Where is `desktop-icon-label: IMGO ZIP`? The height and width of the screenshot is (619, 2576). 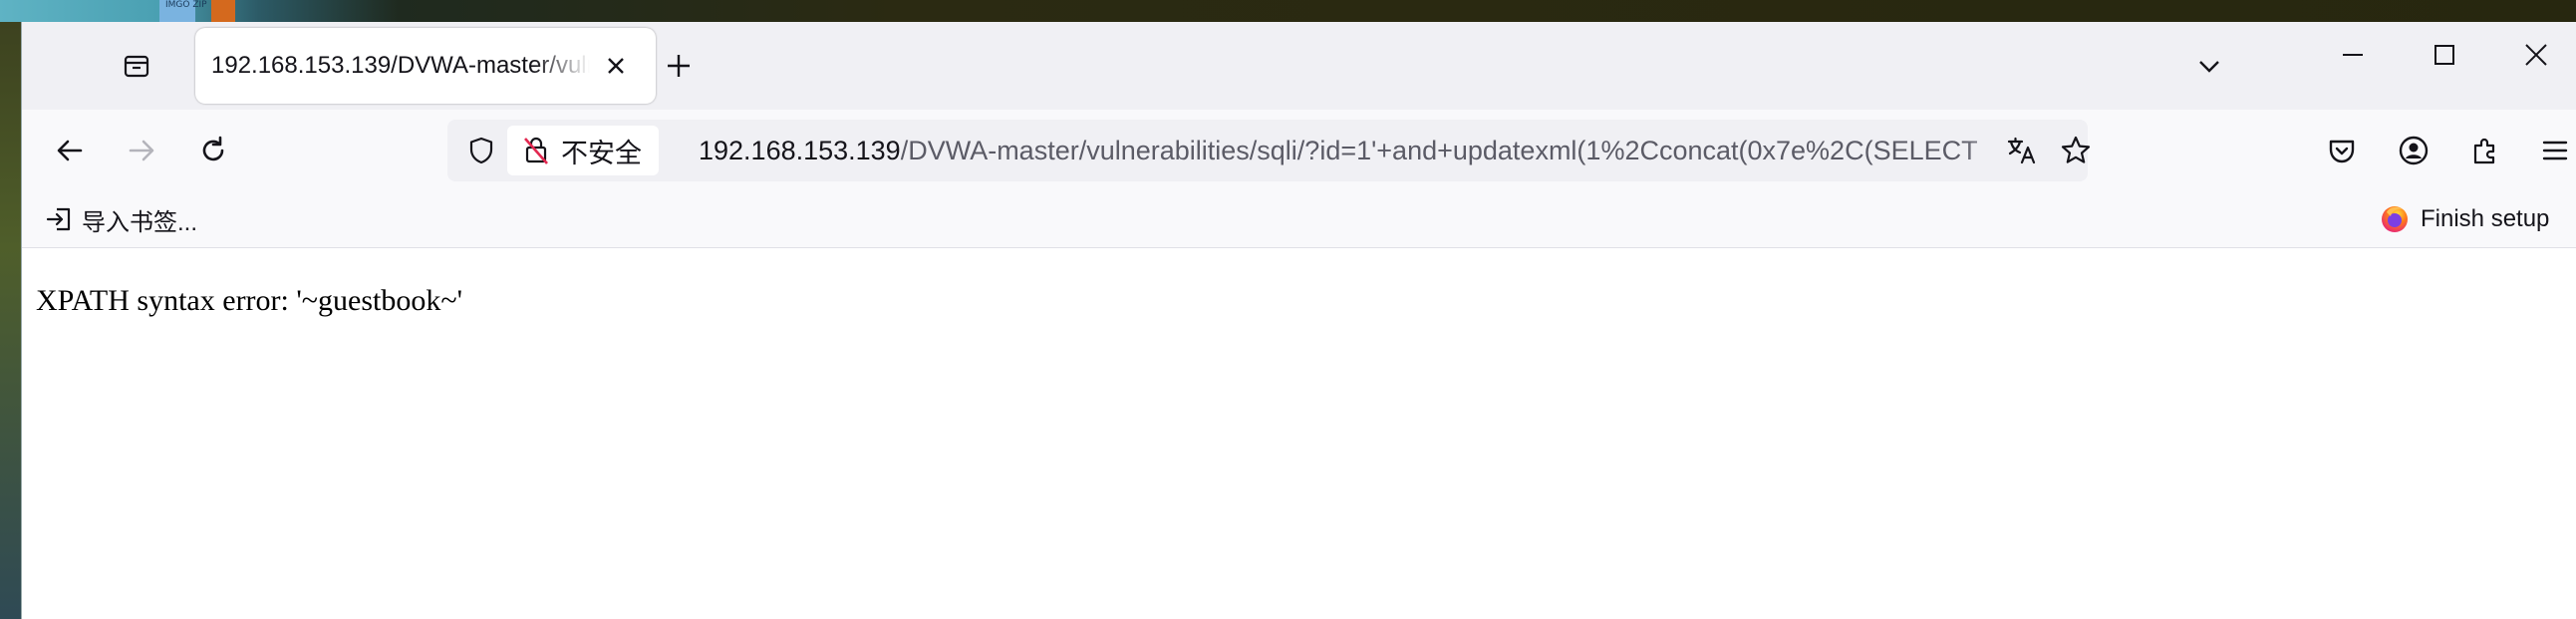
desktop-icon-label: IMGO ZIP is located at coordinates (186, 5).